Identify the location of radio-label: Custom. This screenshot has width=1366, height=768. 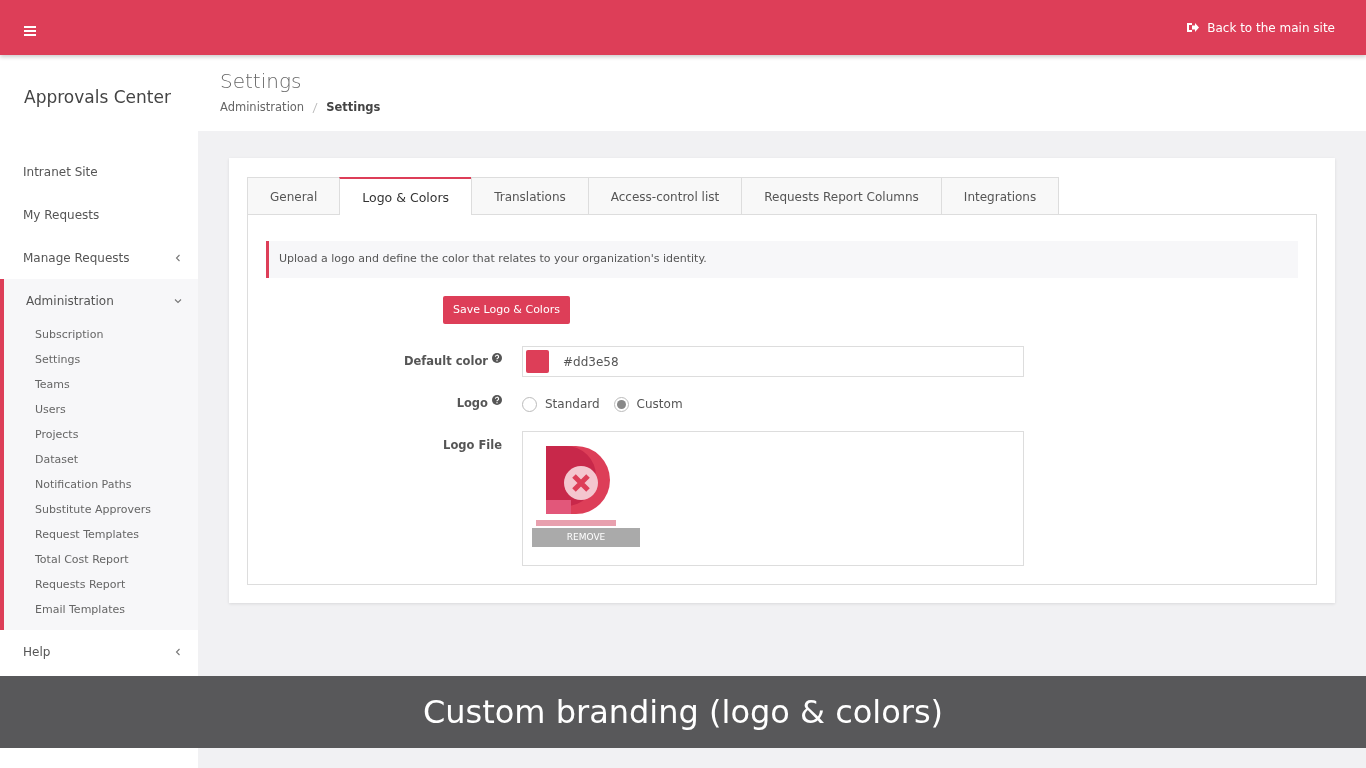
(659, 404).